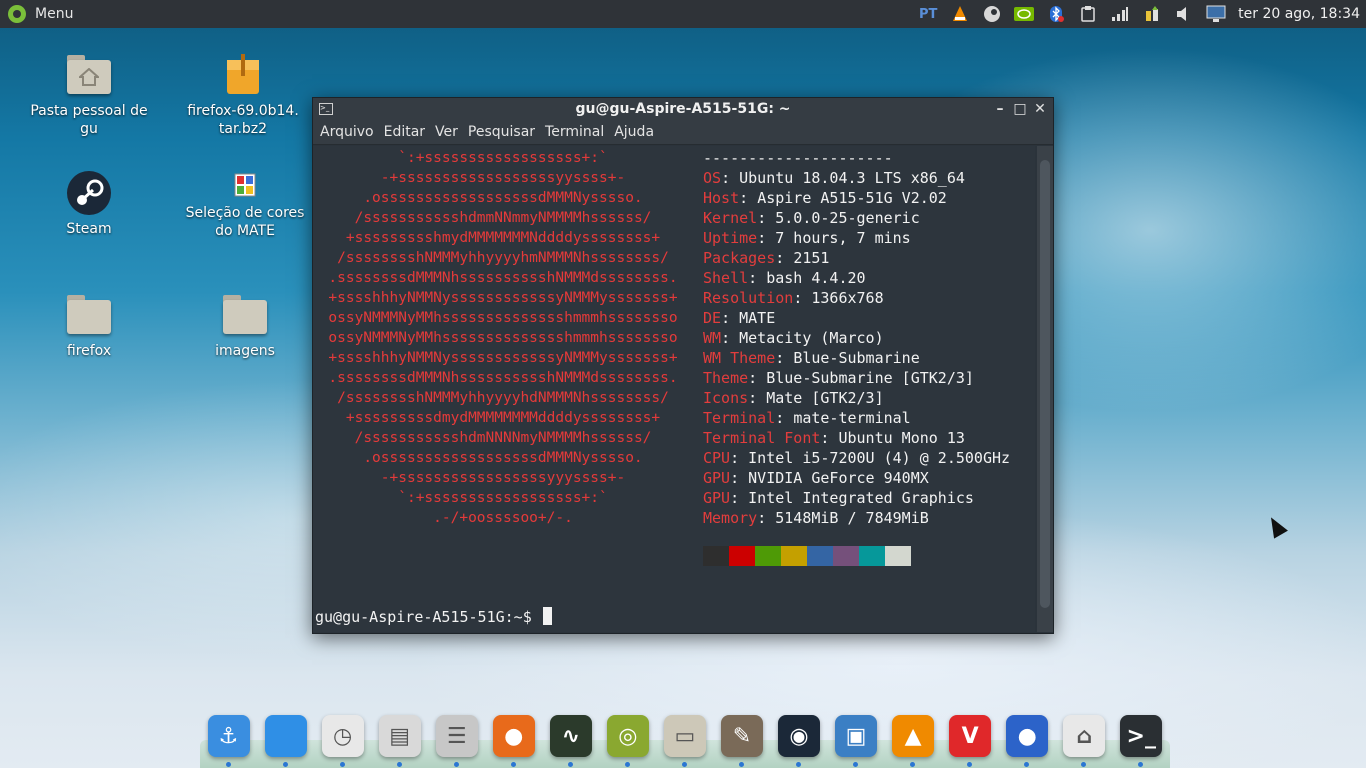  Describe the element at coordinates (730, 518) in the screenshot. I see `info-key: Memory` at that location.